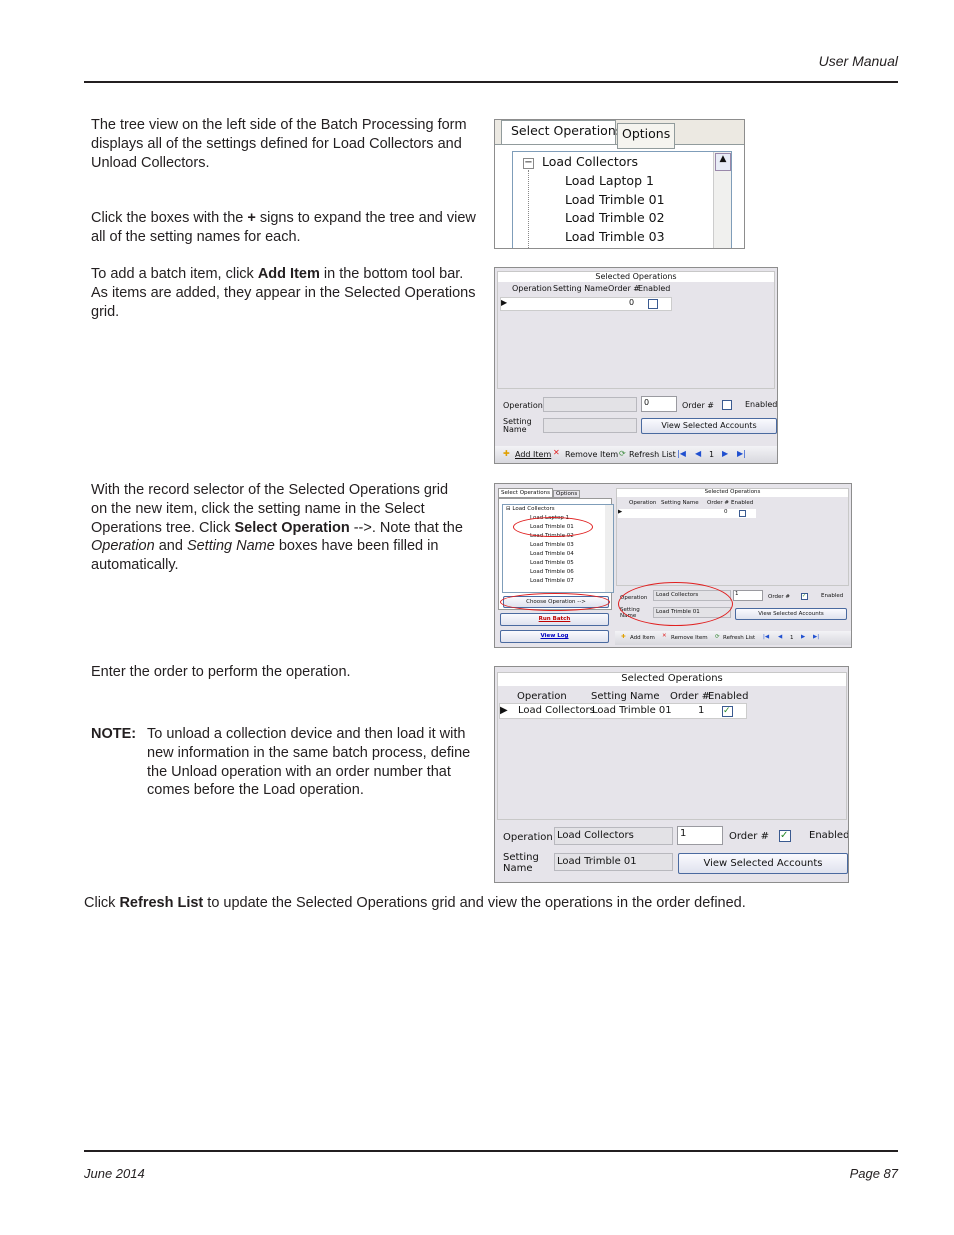  I want to click on setting-name-field, so click(590, 425).